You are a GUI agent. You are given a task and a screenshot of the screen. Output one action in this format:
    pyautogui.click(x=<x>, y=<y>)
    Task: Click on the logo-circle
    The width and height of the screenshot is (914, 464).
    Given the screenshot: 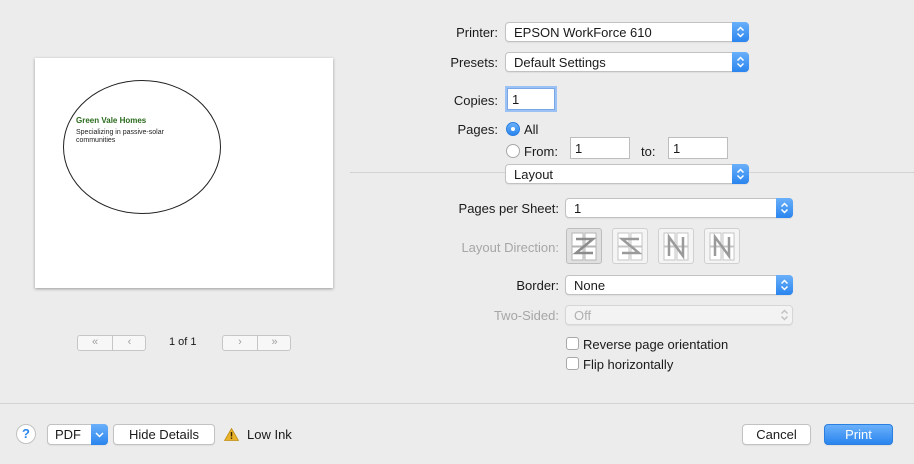 What is the action you would take?
    pyautogui.click(x=142, y=147)
    